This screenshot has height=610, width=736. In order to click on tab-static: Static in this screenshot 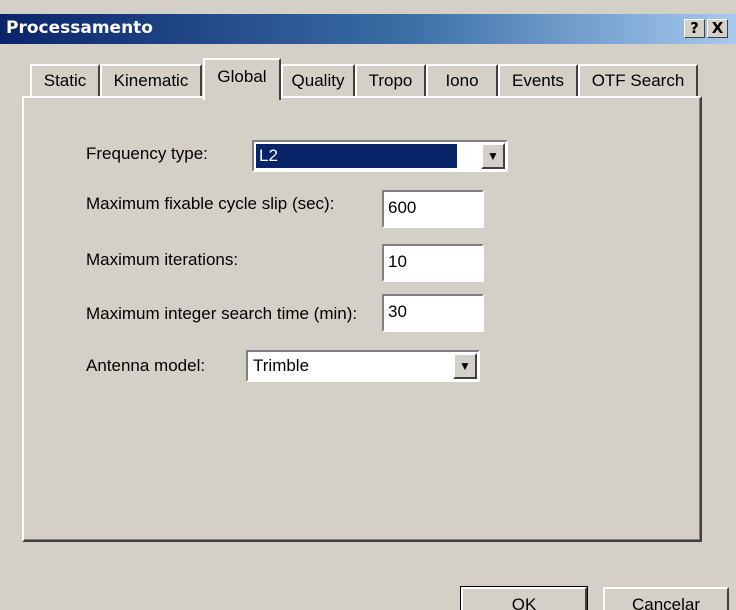, I will do `click(65, 81)`.